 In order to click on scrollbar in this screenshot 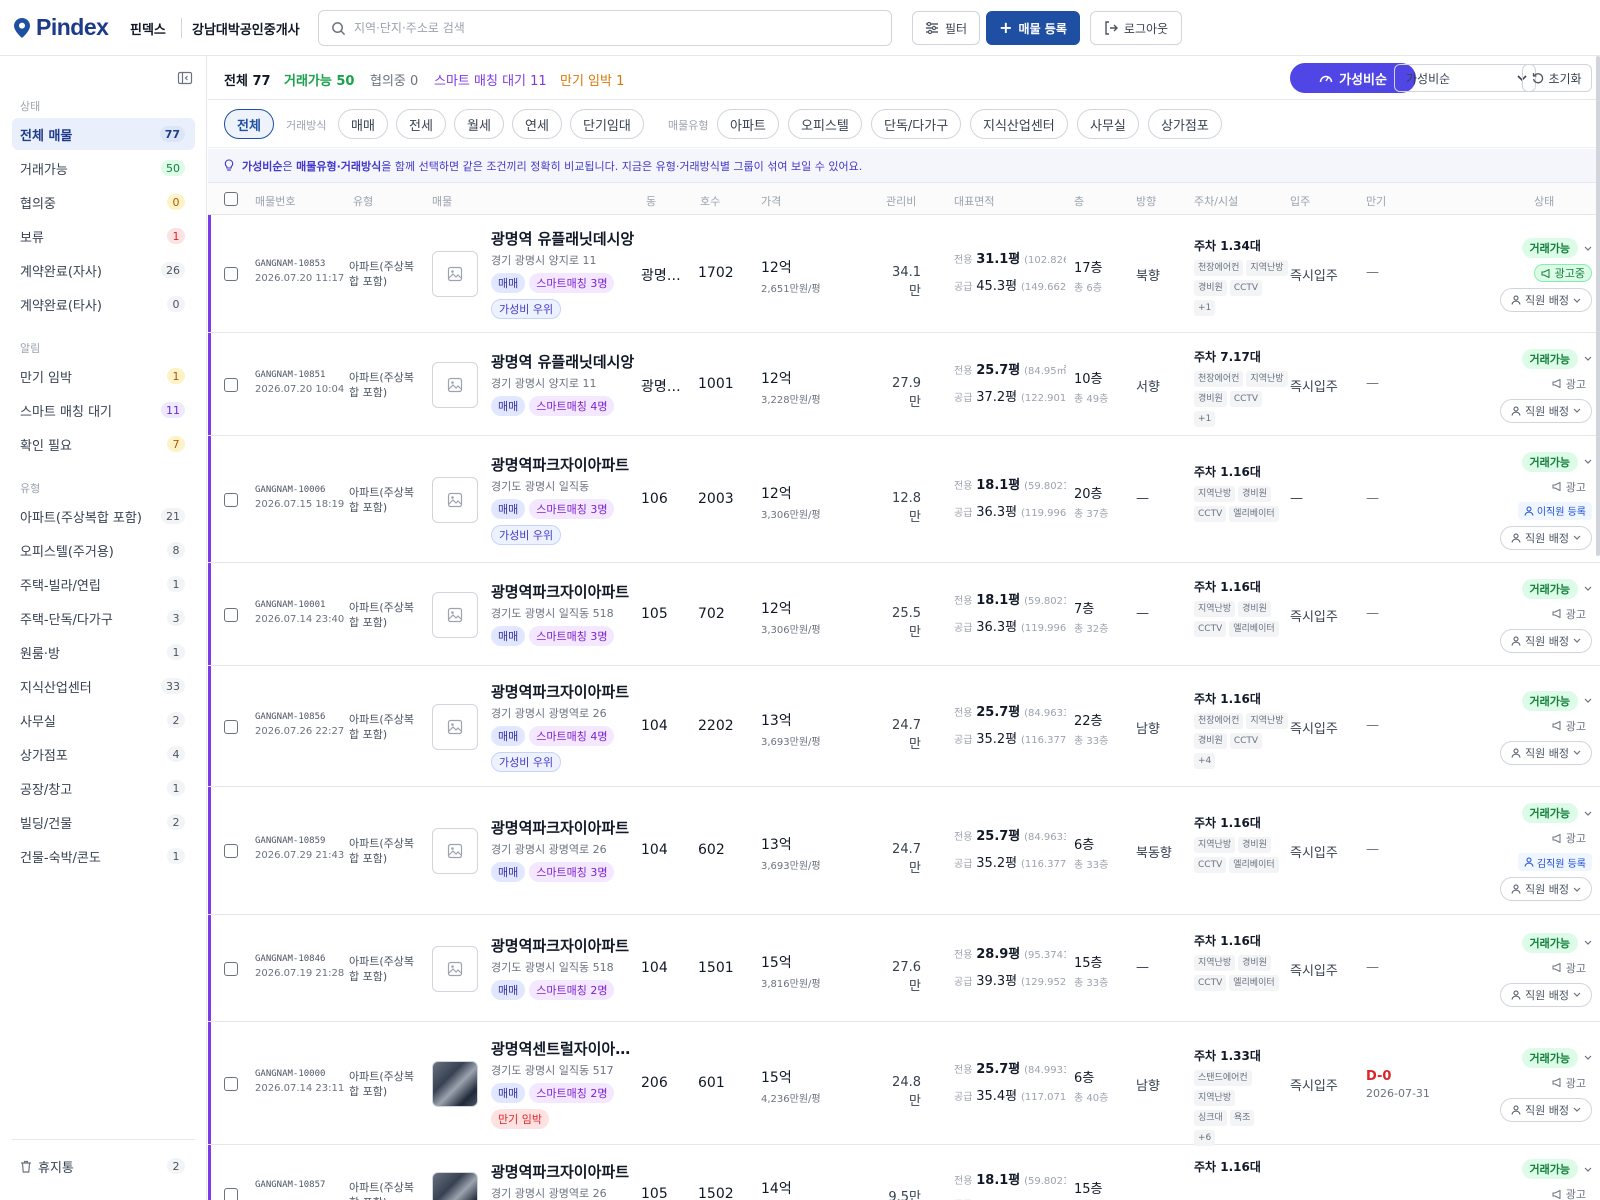, I will do `click(1598, 306)`.